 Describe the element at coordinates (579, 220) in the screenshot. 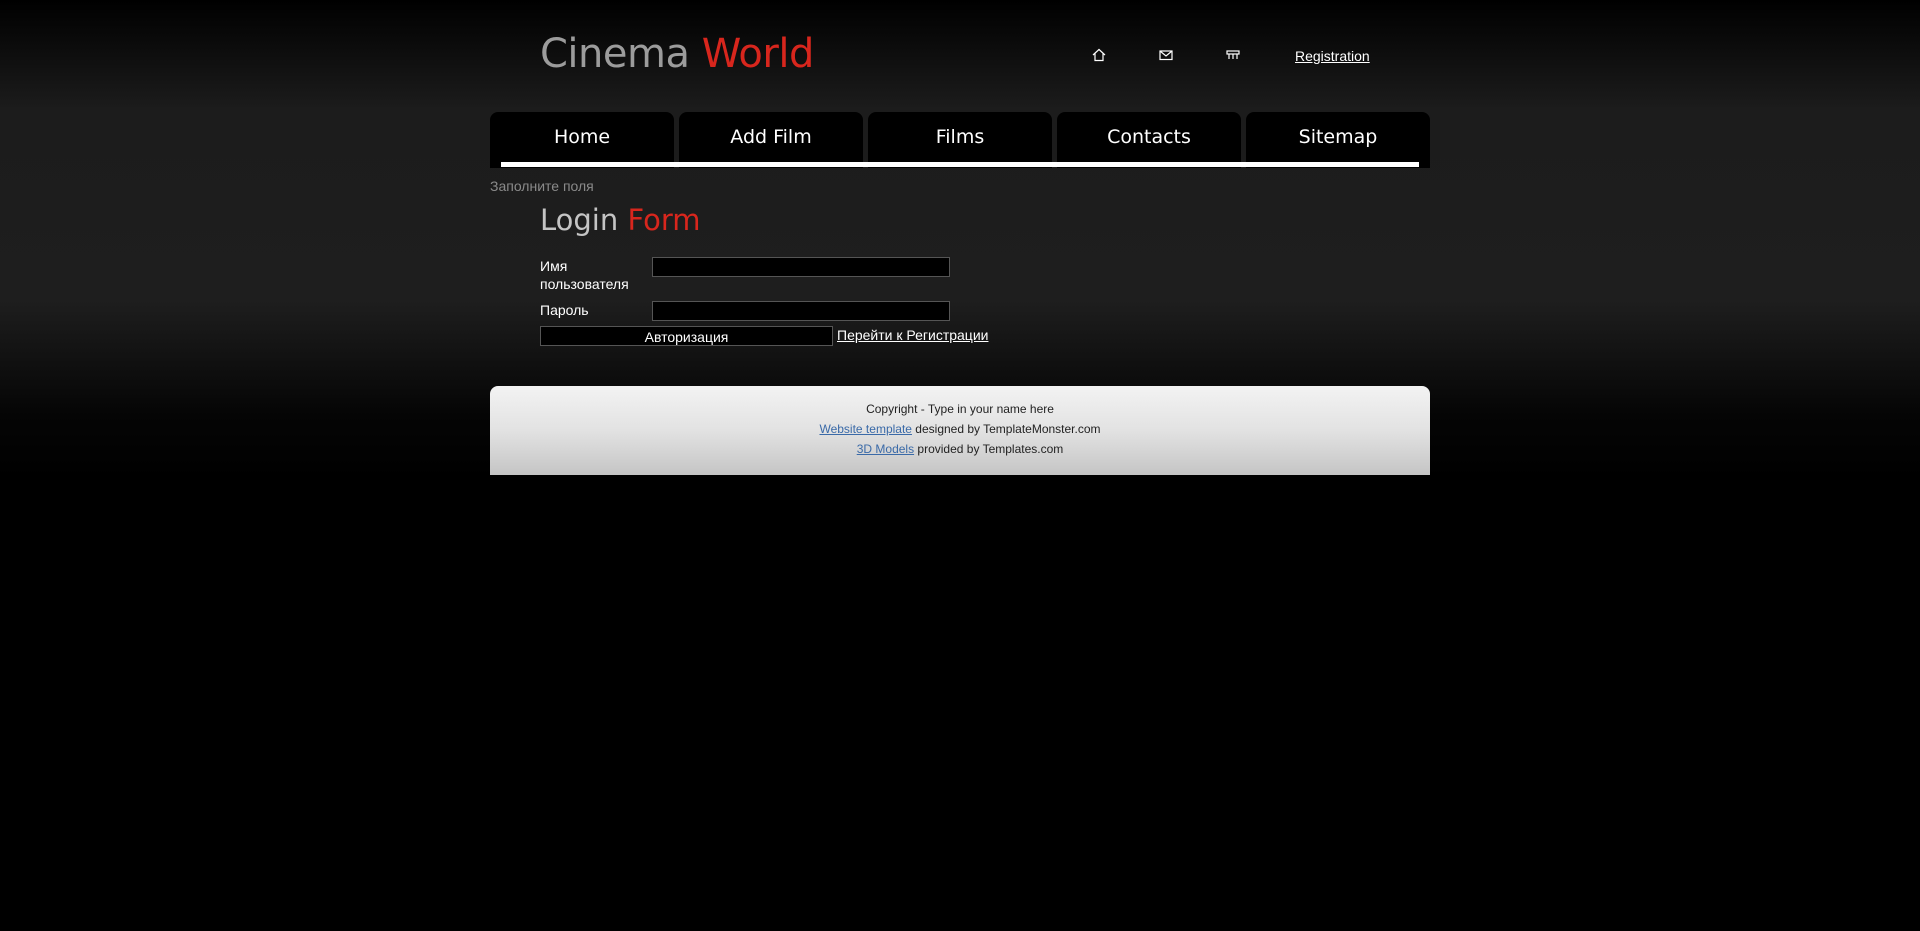

I see `form-title-word-login: Login` at that location.